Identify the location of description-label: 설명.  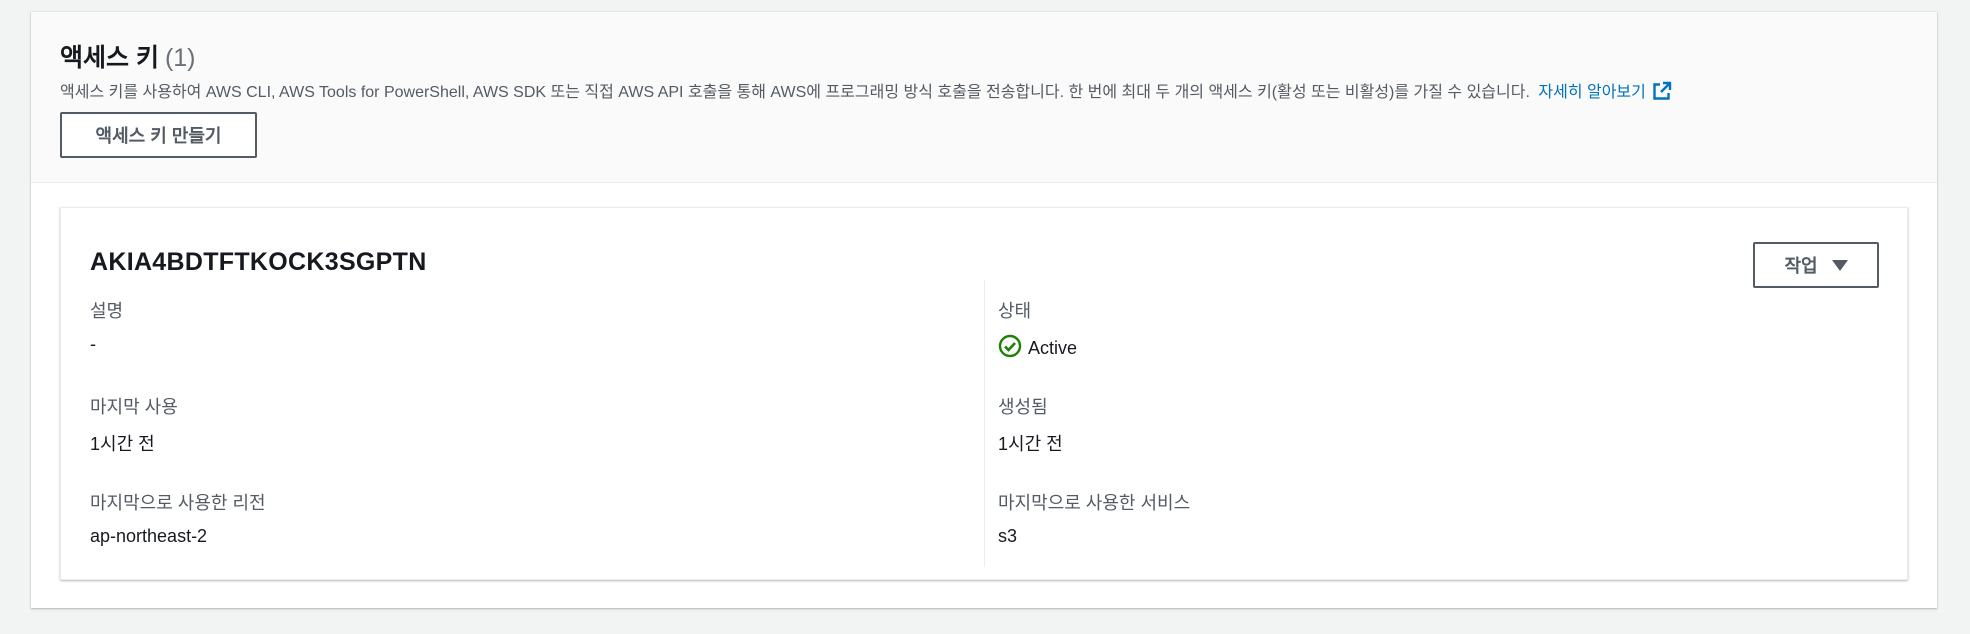
(107, 311).